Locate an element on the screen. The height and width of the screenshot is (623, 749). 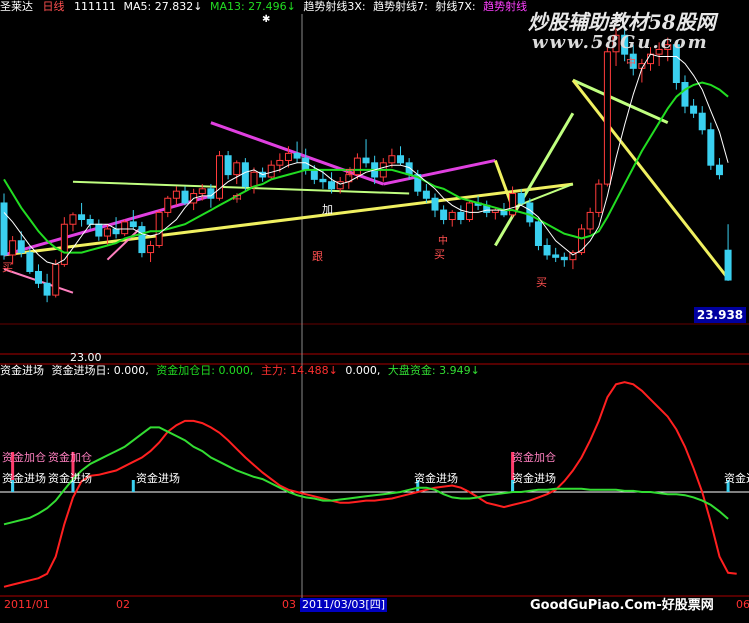
ma5-label: MA5: is located at coordinates (137, 6).